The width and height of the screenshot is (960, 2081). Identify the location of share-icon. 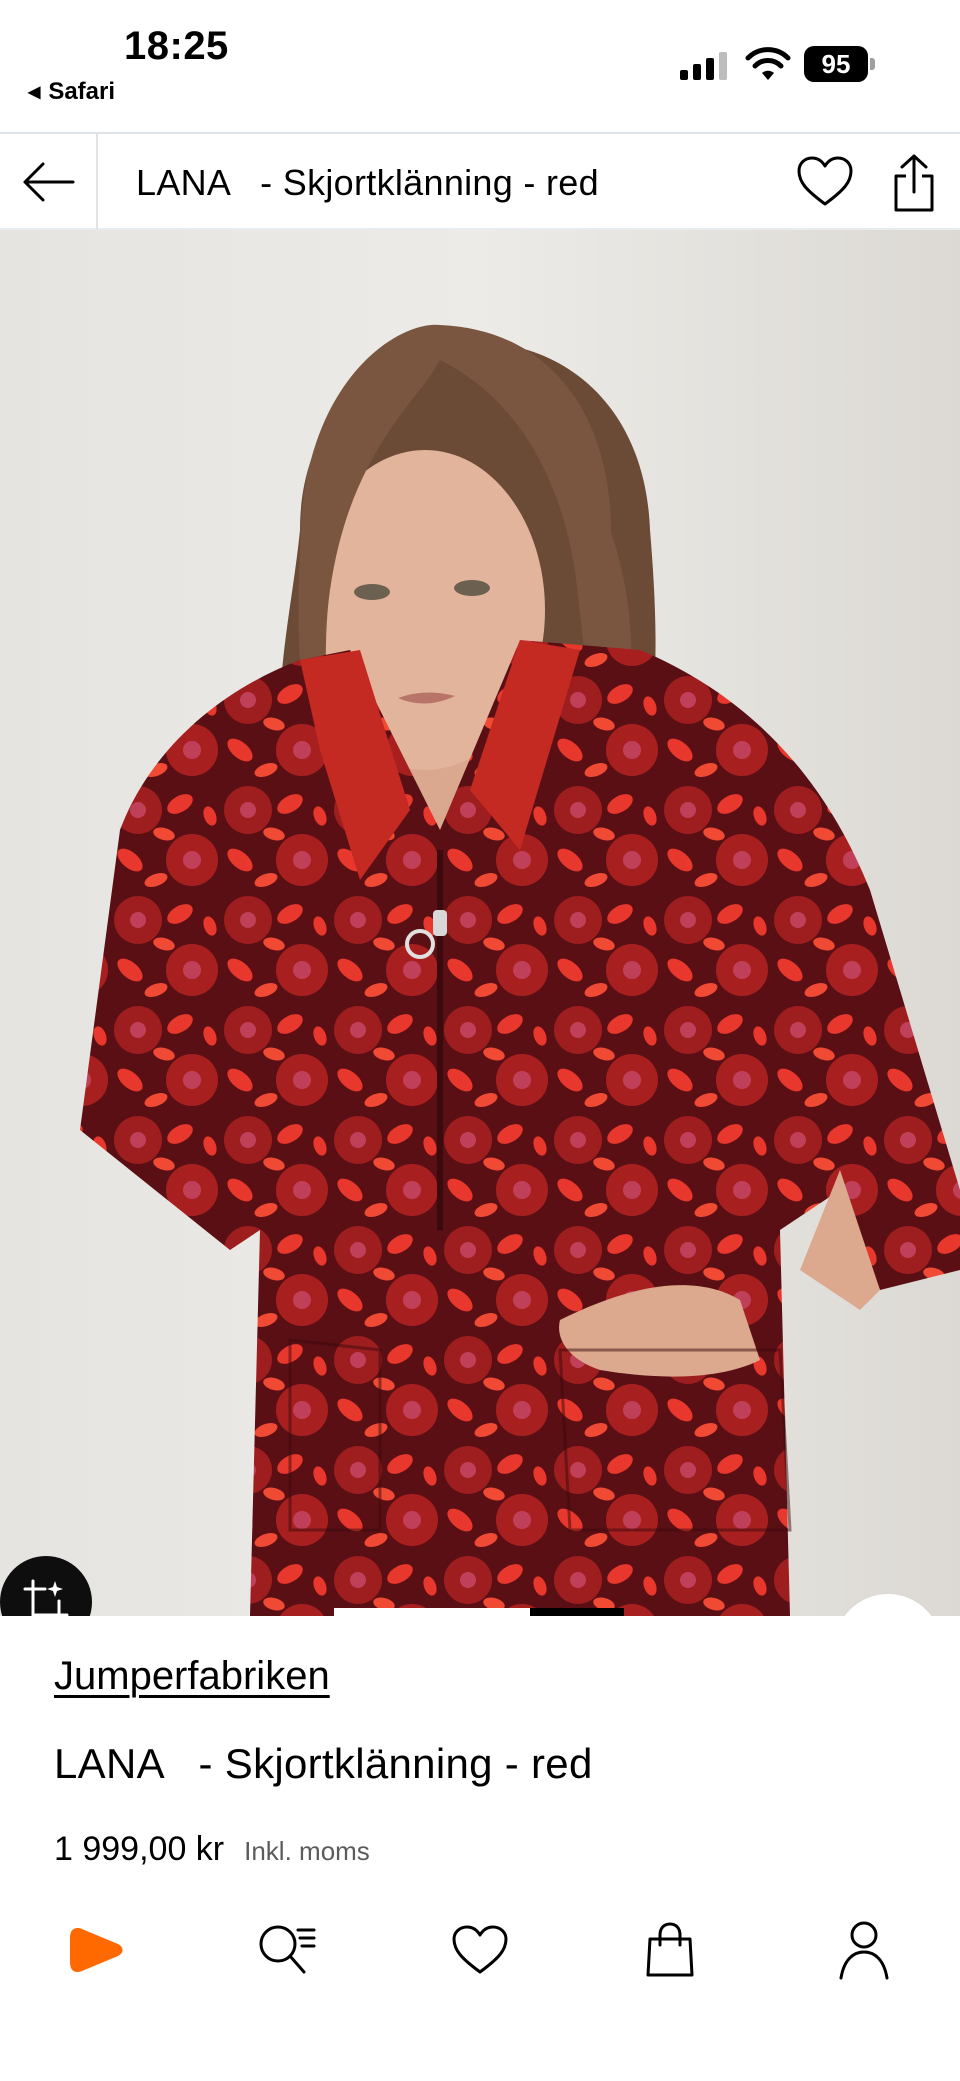
(914, 183).